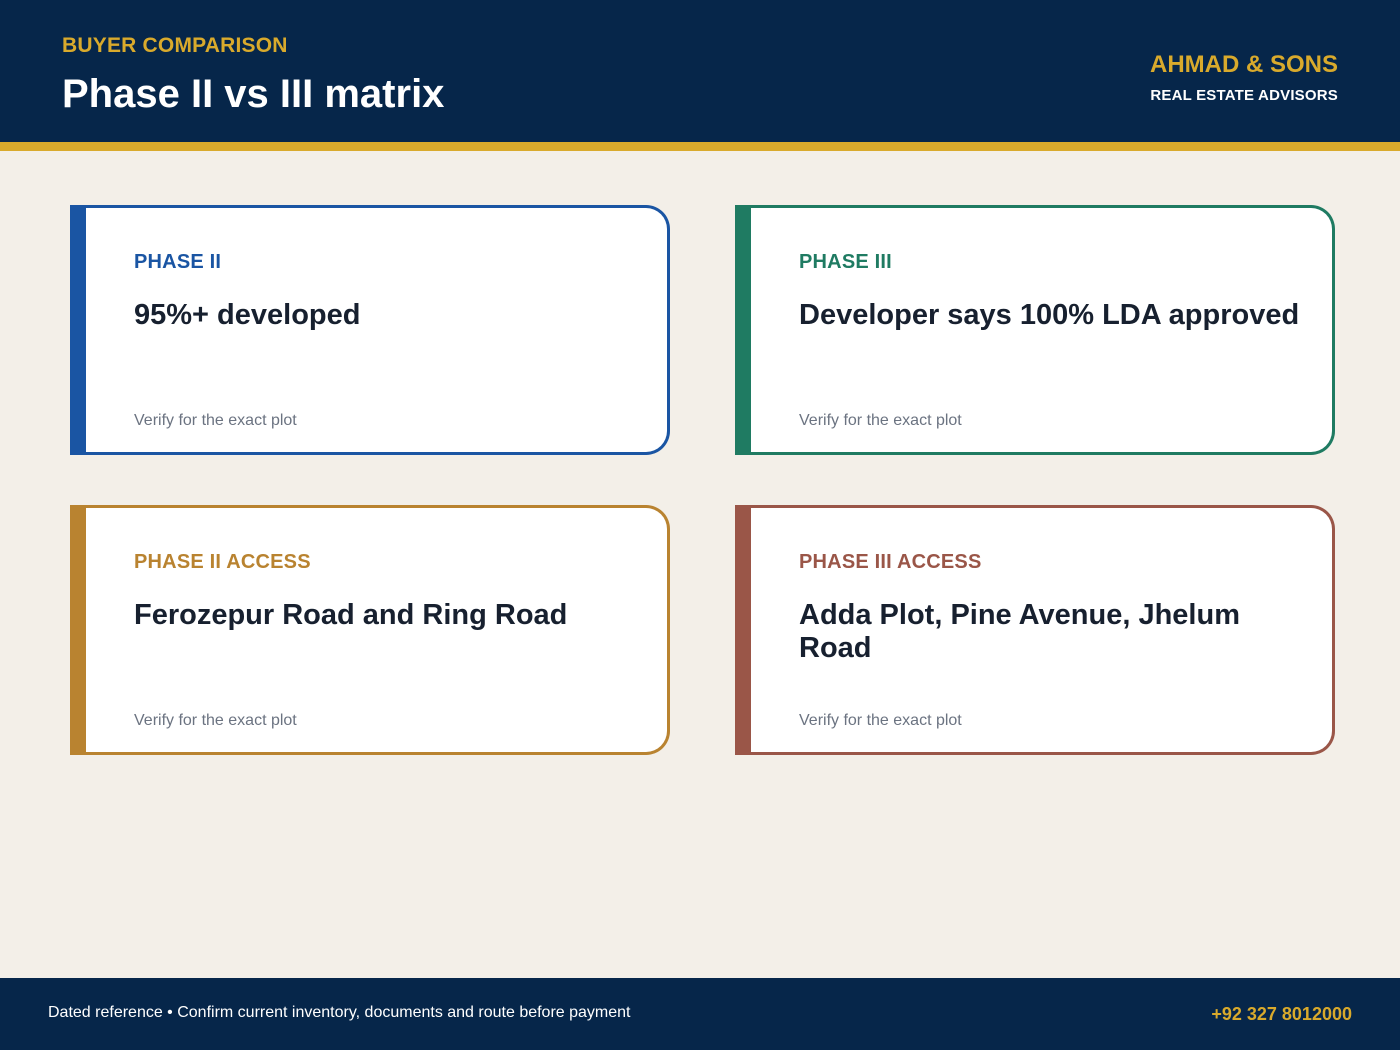 This screenshot has width=1400, height=1050. Describe the element at coordinates (222, 562) in the screenshot. I see `card-label: PHASE II ACCESS` at that location.